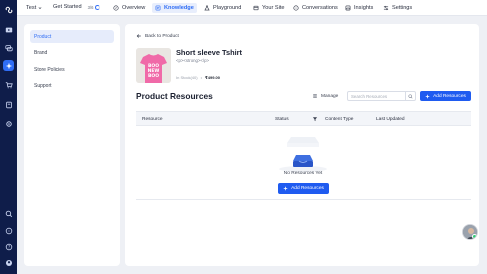  I want to click on svg-text: BOO, so click(153, 76).